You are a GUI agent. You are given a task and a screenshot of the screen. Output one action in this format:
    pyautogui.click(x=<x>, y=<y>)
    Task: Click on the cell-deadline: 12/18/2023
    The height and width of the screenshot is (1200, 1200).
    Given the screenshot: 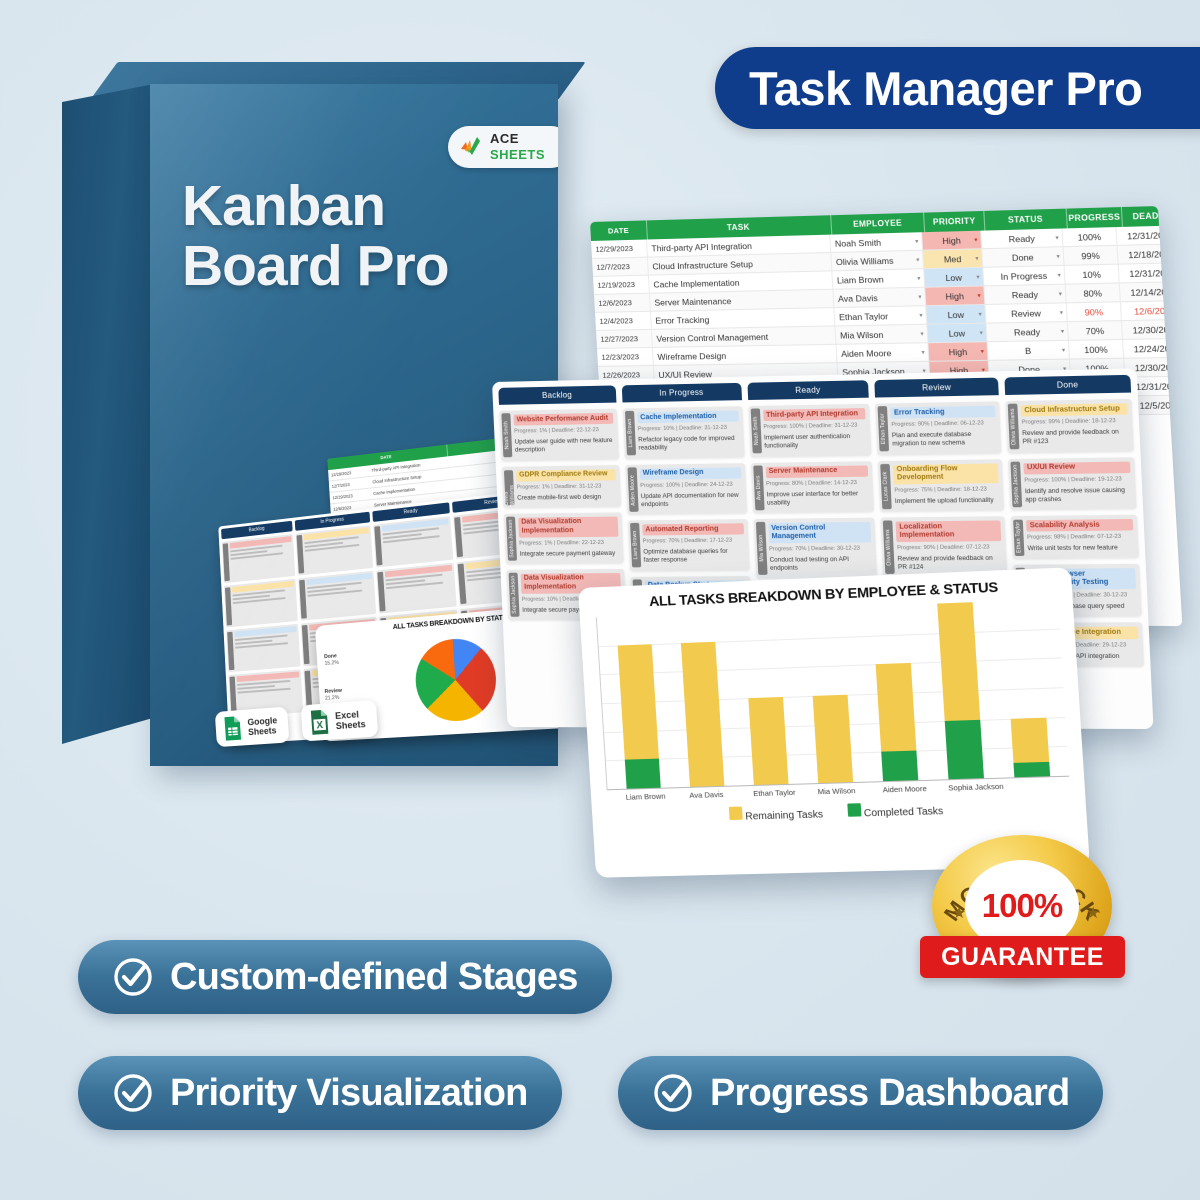 What is the action you would take?
    pyautogui.click(x=1150, y=254)
    